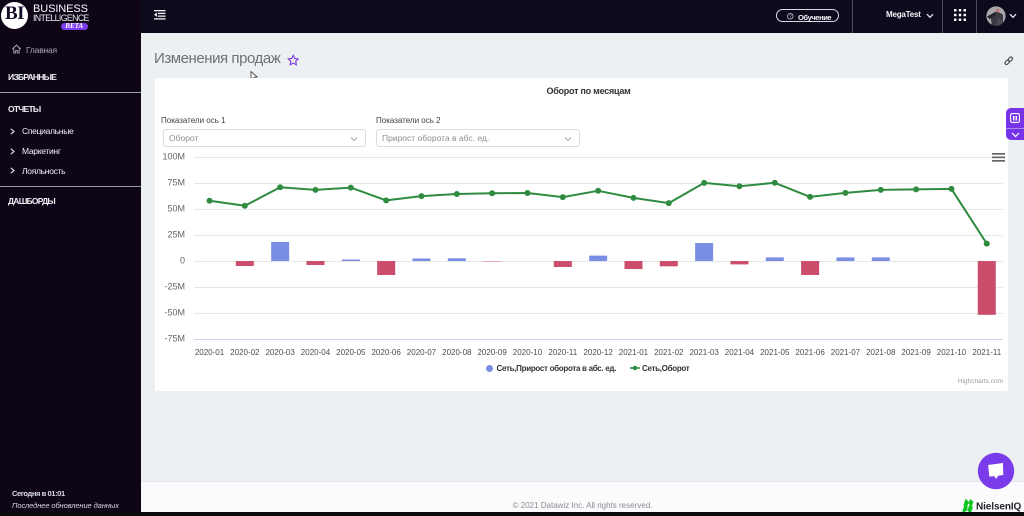 The width and height of the screenshot is (1024, 516). Describe the element at coordinates (492, 352) in the screenshot. I see `svg-text: 2020-09` at that location.